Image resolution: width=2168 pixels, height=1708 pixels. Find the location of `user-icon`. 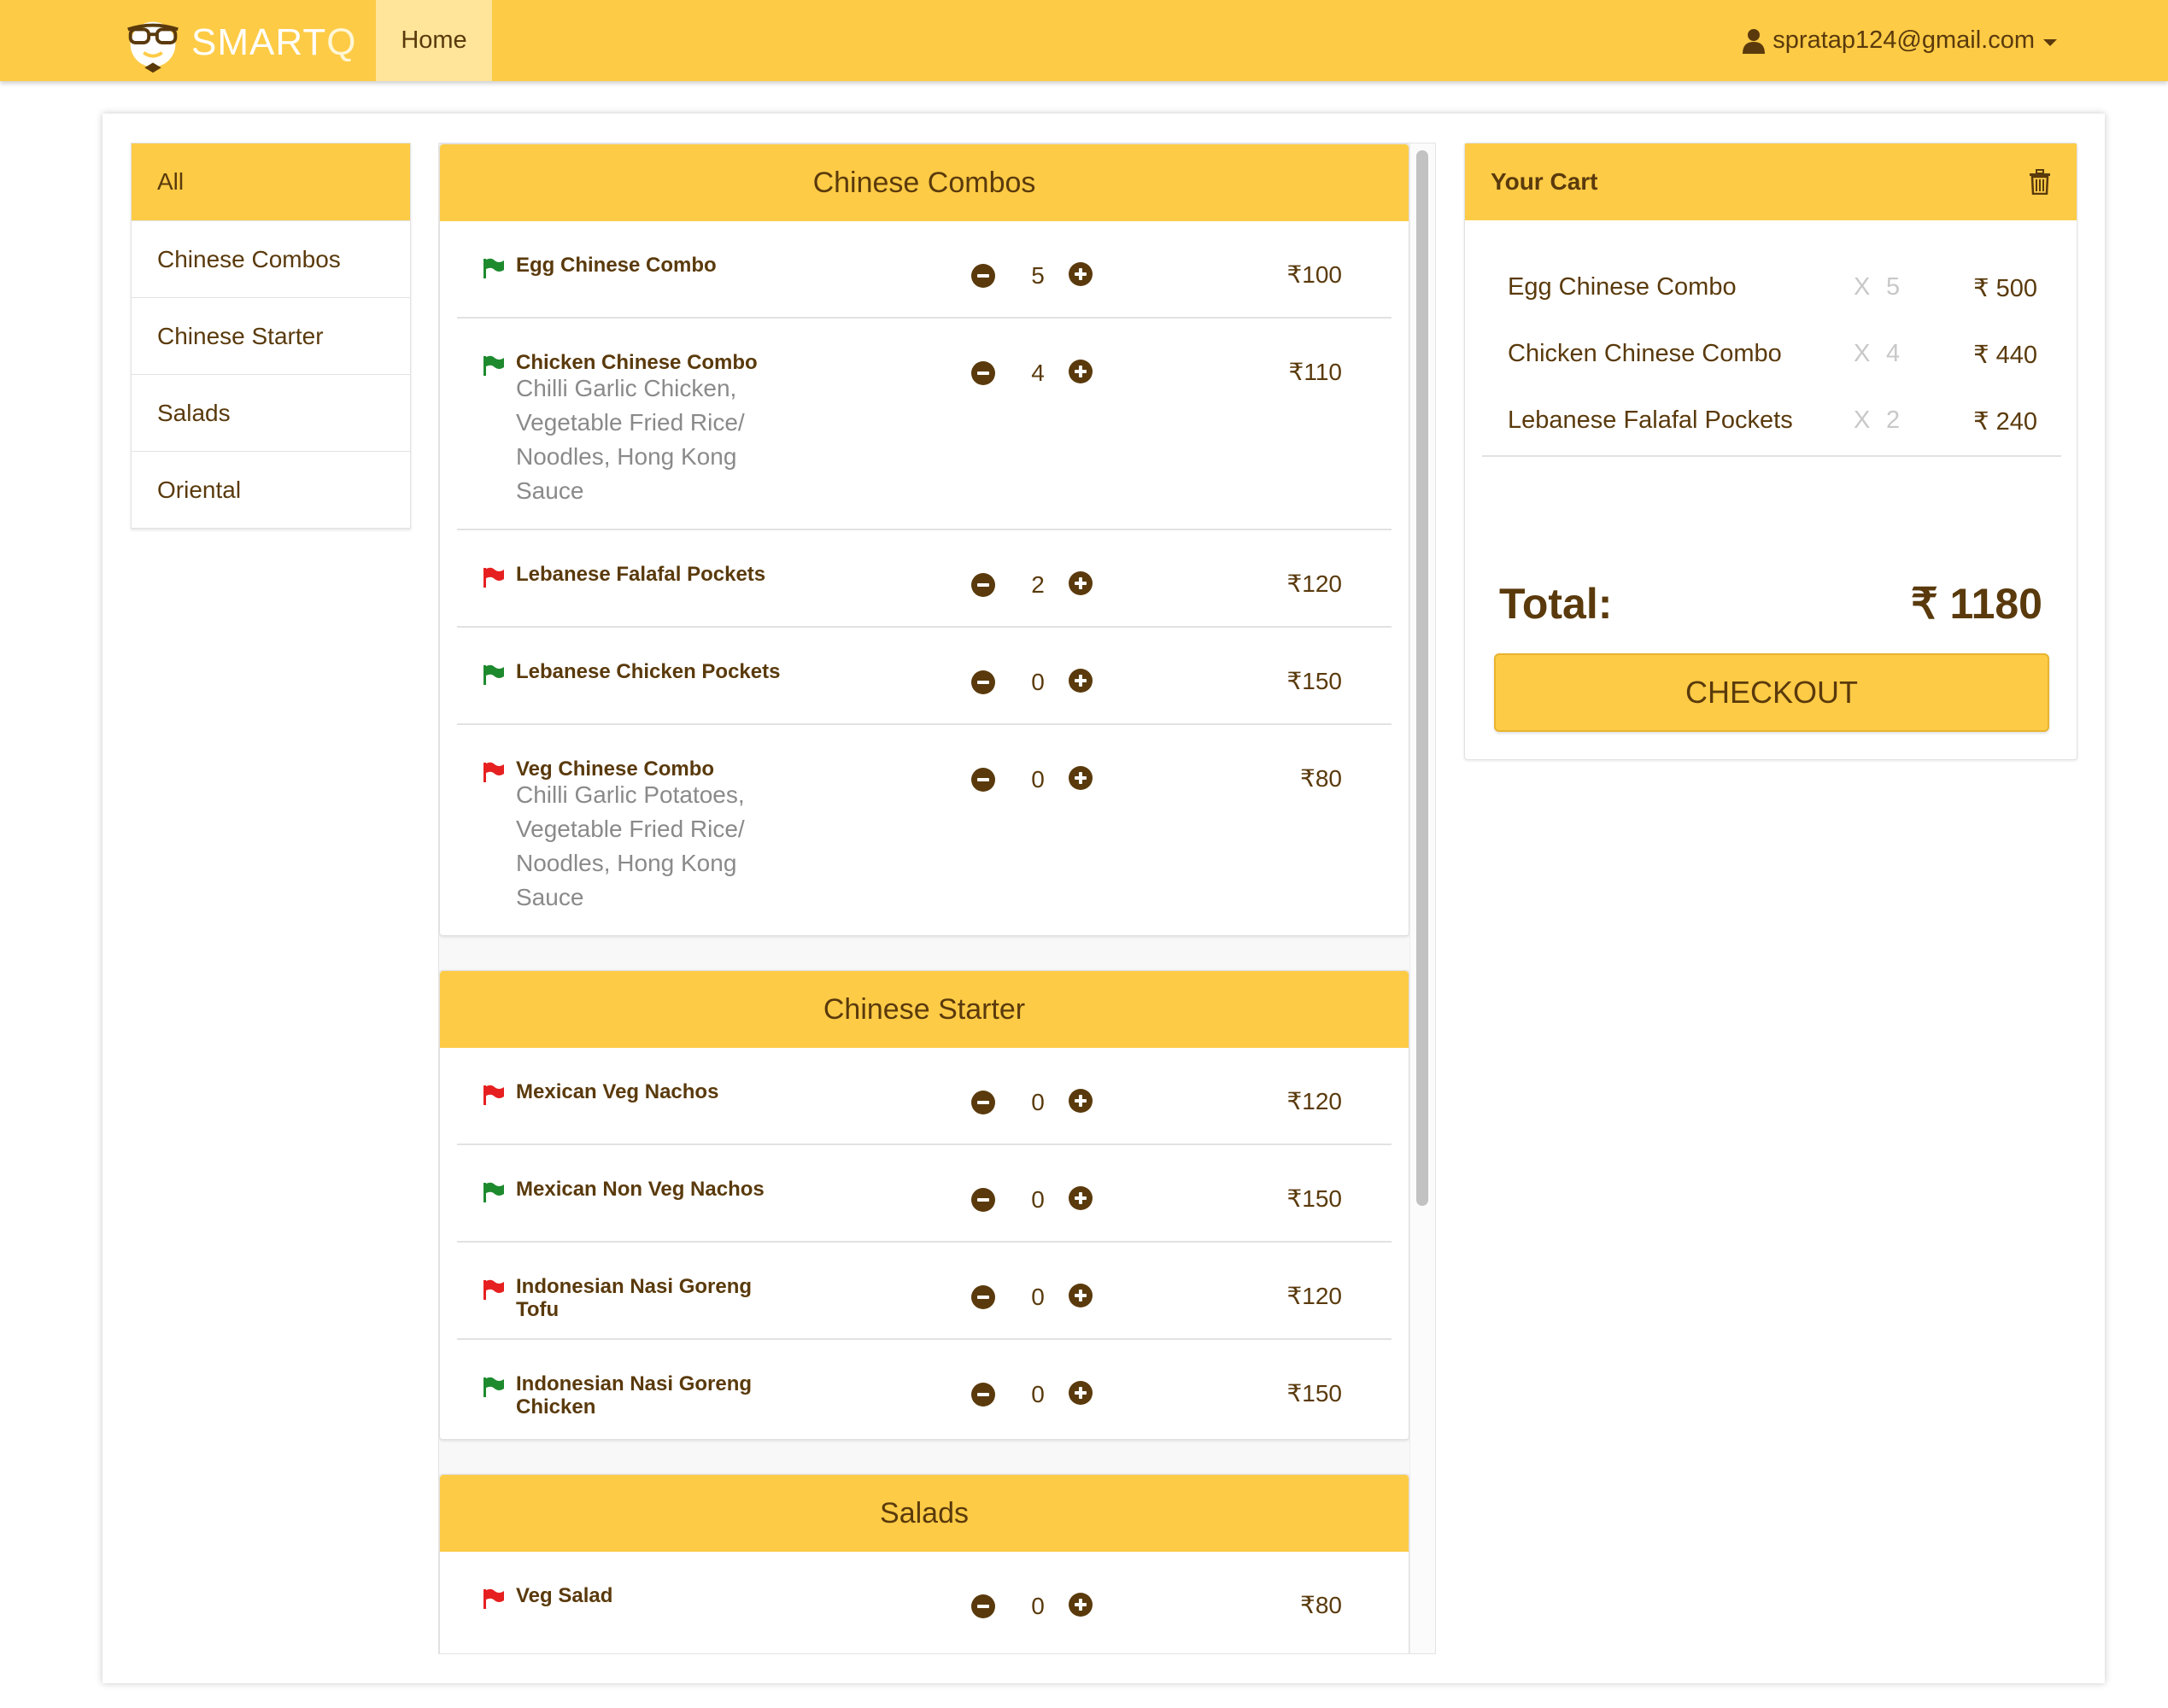

user-icon is located at coordinates (1755, 41).